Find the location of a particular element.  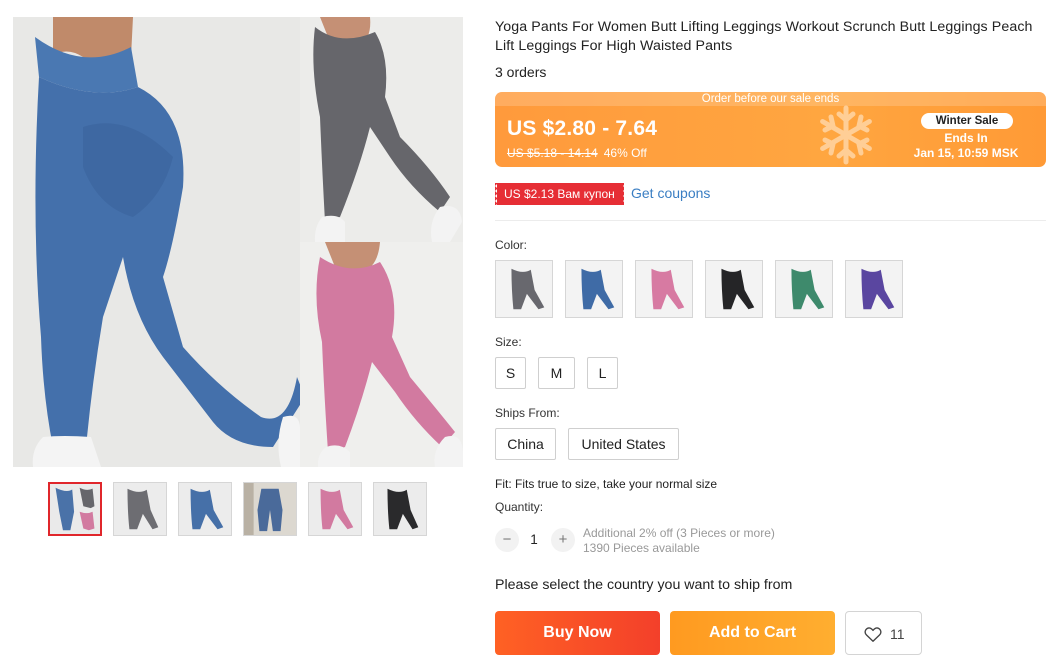

price-range: US $2.80 - 7.64 is located at coordinates (582, 128).